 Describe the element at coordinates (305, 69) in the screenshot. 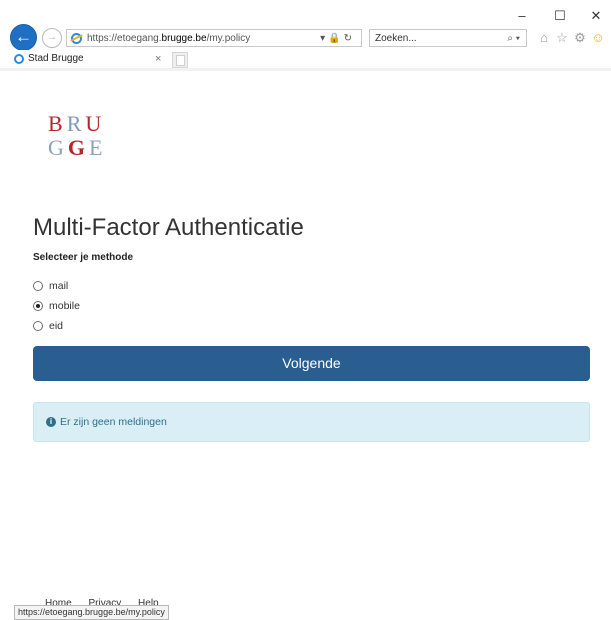

I see `chrome-divider` at that location.